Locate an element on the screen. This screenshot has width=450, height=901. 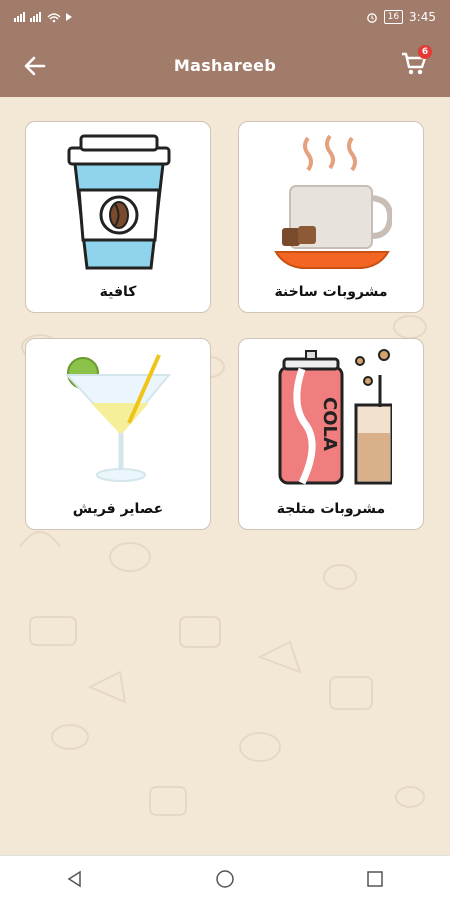
system-nav-bar is located at coordinates (225, 878).